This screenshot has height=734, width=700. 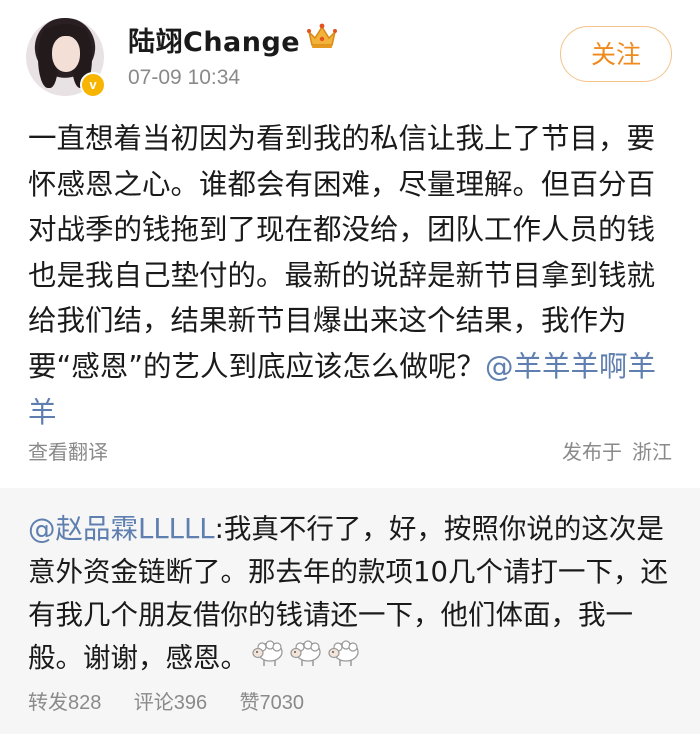 I want to click on repost-label: 转发, so click(x=48, y=702).